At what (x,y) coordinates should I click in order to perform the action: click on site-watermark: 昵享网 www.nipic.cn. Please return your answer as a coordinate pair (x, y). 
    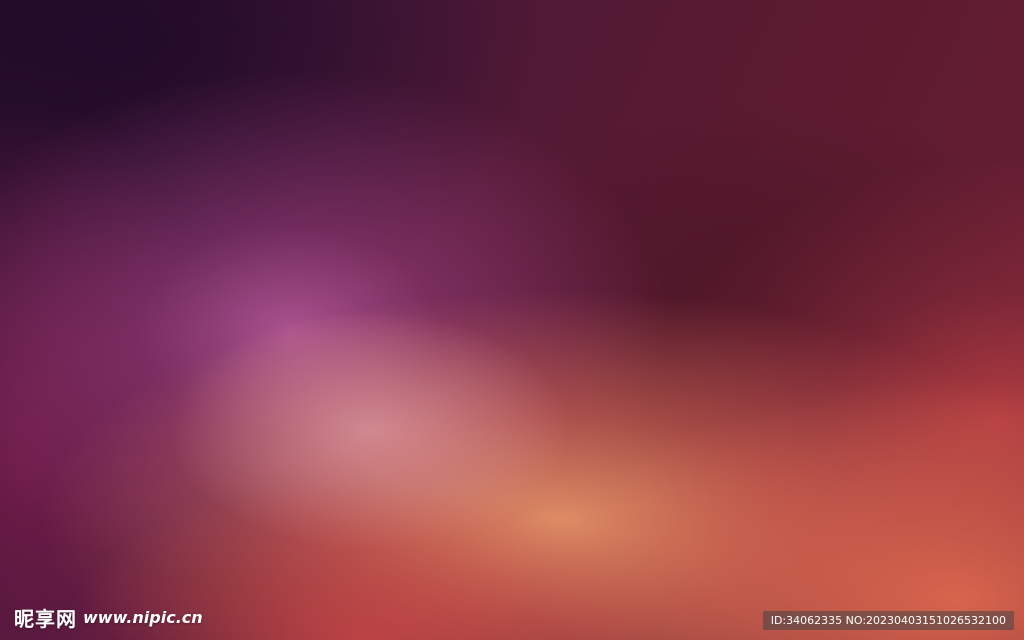
    Looking at the image, I should click on (108, 617).